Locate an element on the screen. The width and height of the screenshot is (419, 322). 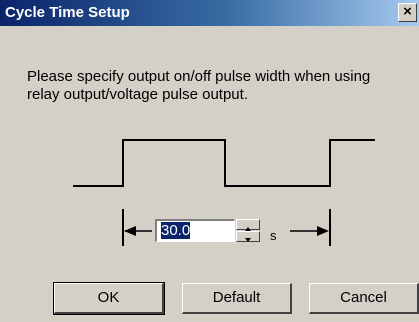
cycle-time-value-wrap: 30.0 is located at coordinates (176, 231).